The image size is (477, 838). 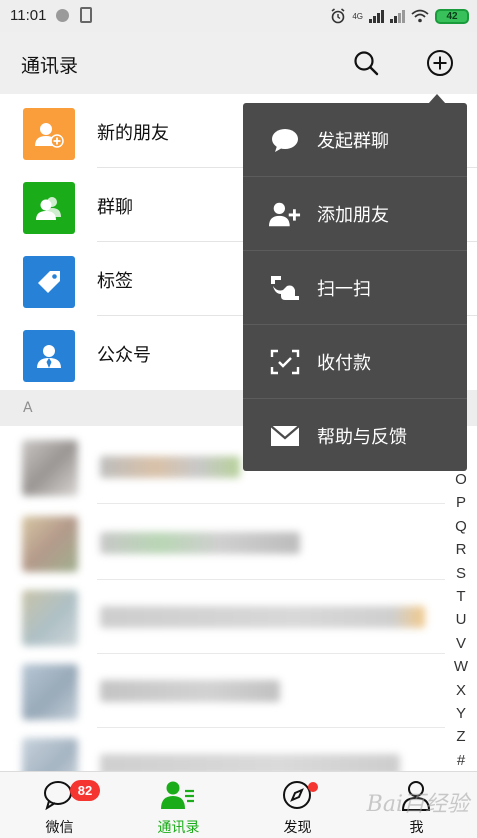 I want to click on signal-1-icon, so click(x=376, y=16).